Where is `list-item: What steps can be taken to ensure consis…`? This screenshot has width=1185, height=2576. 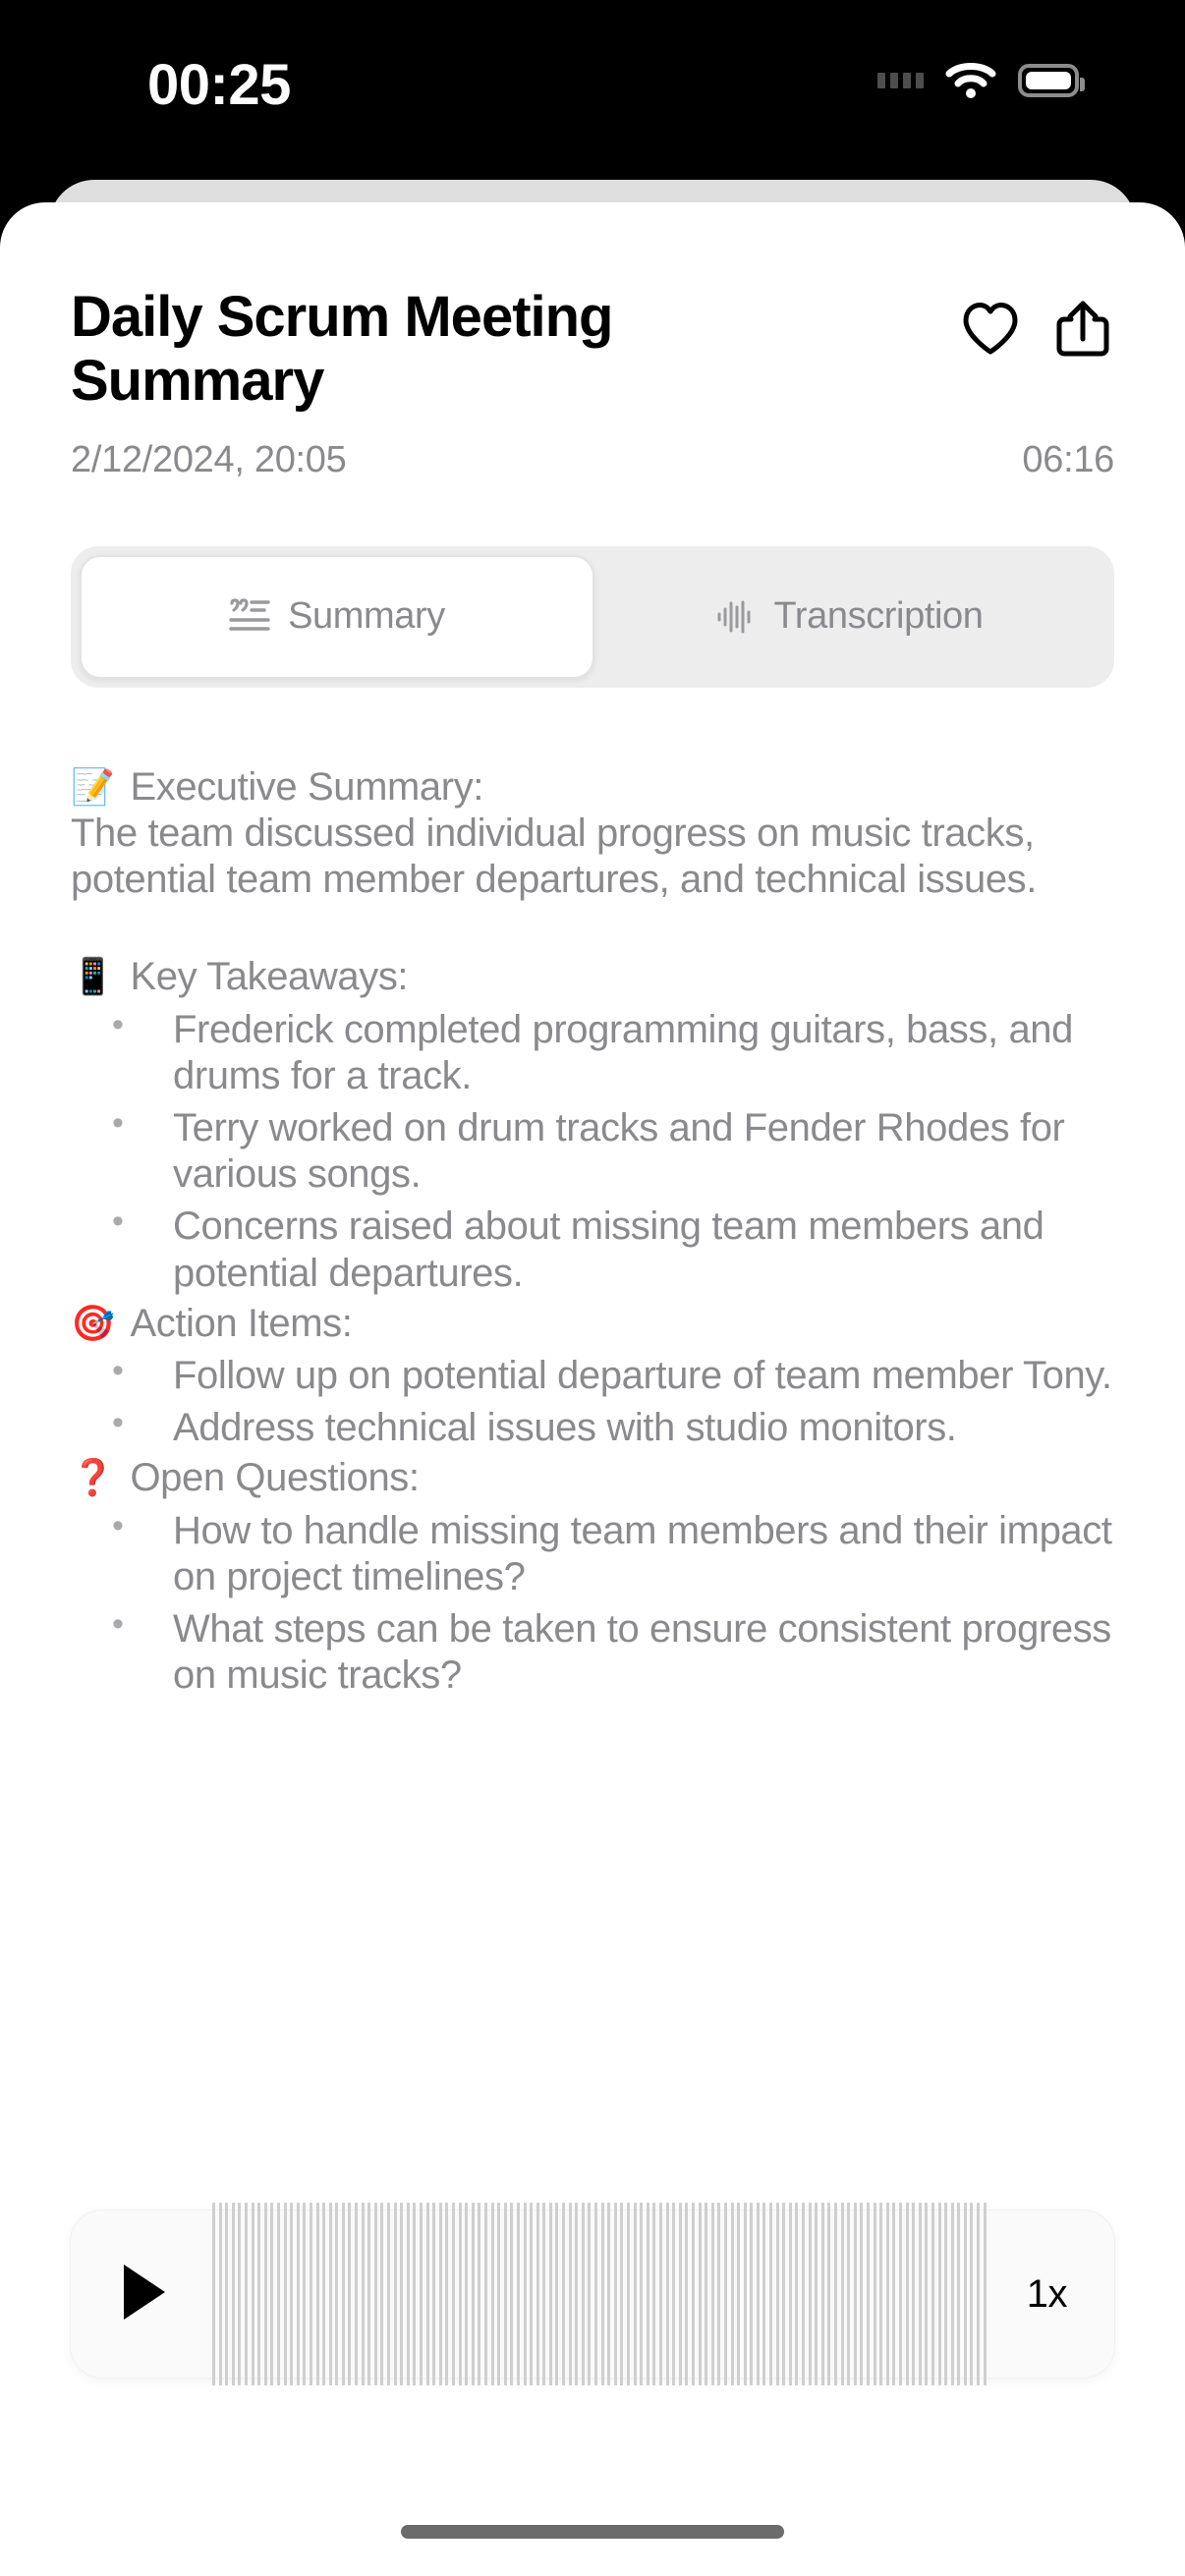 list-item: What steps can be taken to ensure consis… is located at coordinates (592, 1651).